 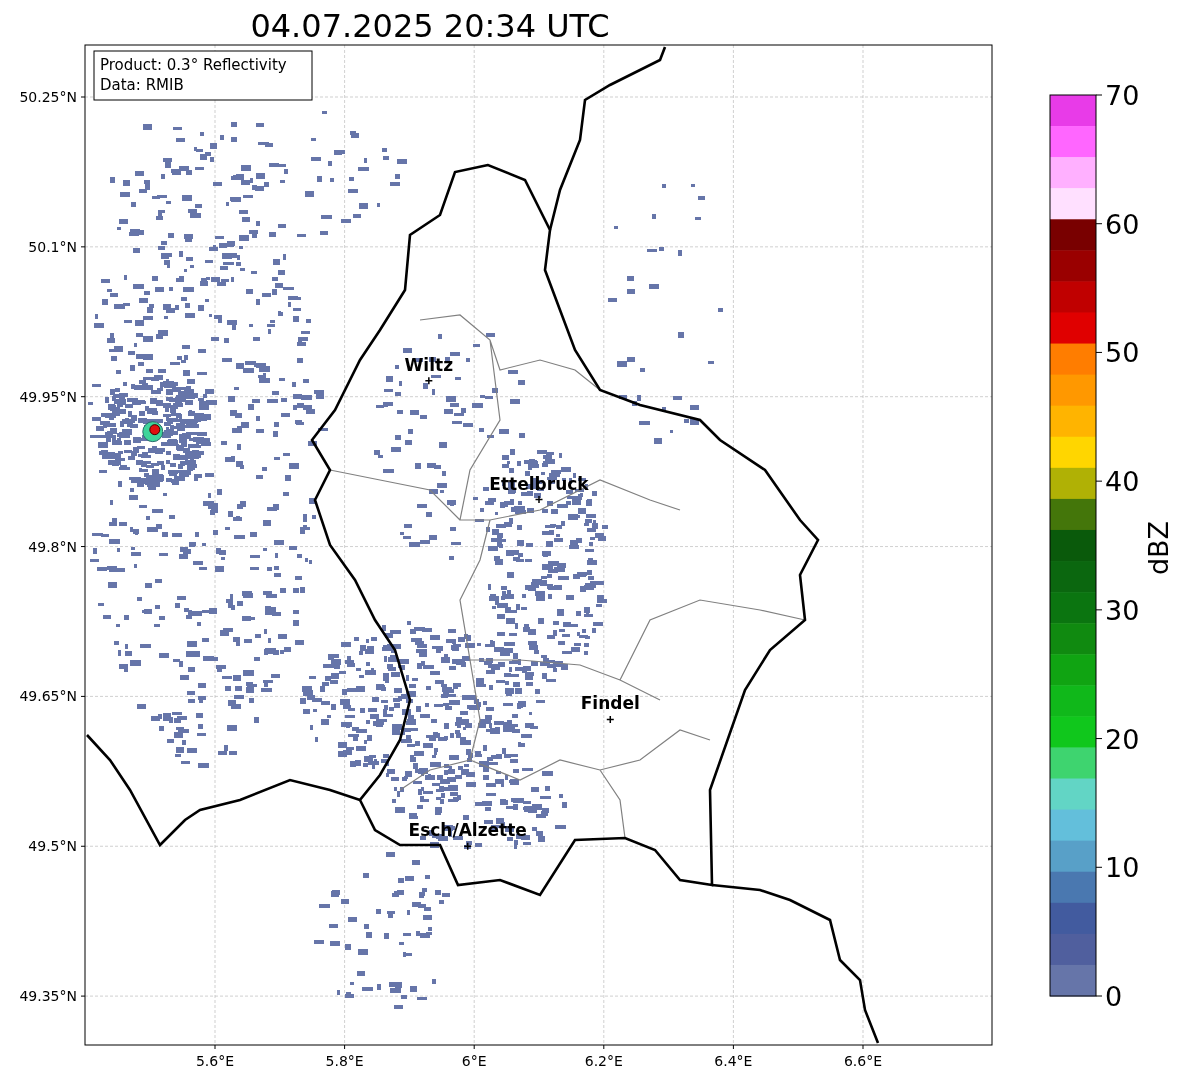 I want to click on city-label: Wiltz, so click(x=429, y=364).